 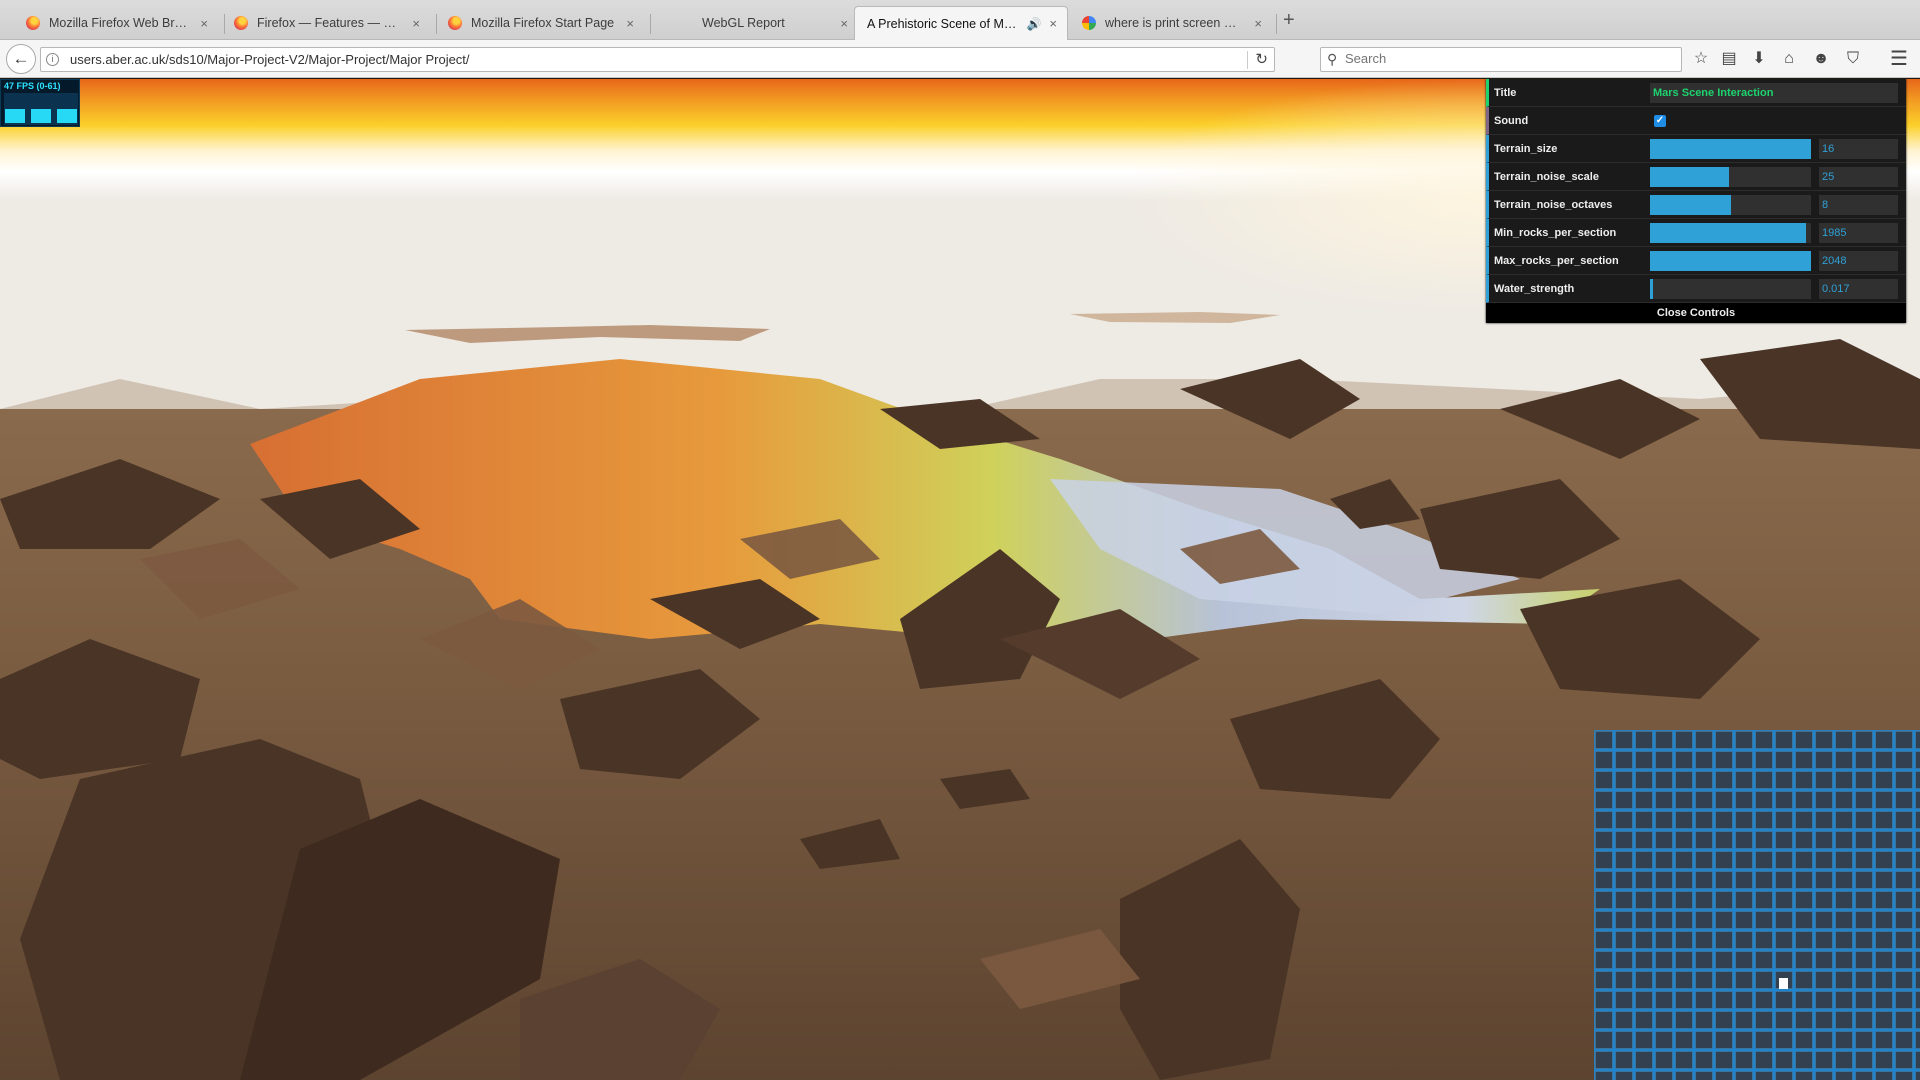 I want to click on player-marker, so click(x=1783, y=983).